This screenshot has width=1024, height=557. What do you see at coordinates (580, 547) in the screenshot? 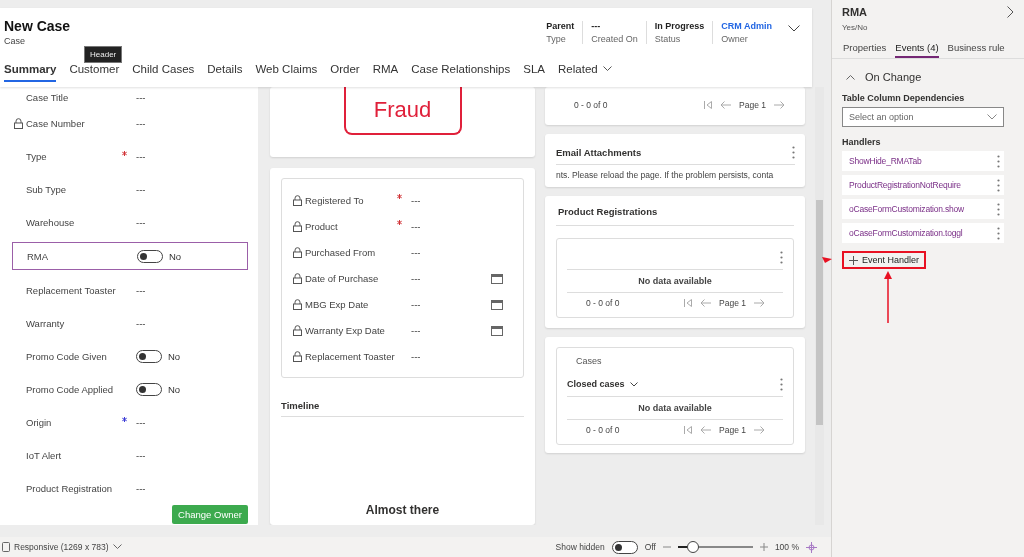
I see `toggle-label: Show hidden` at bounding box center [580, 547].